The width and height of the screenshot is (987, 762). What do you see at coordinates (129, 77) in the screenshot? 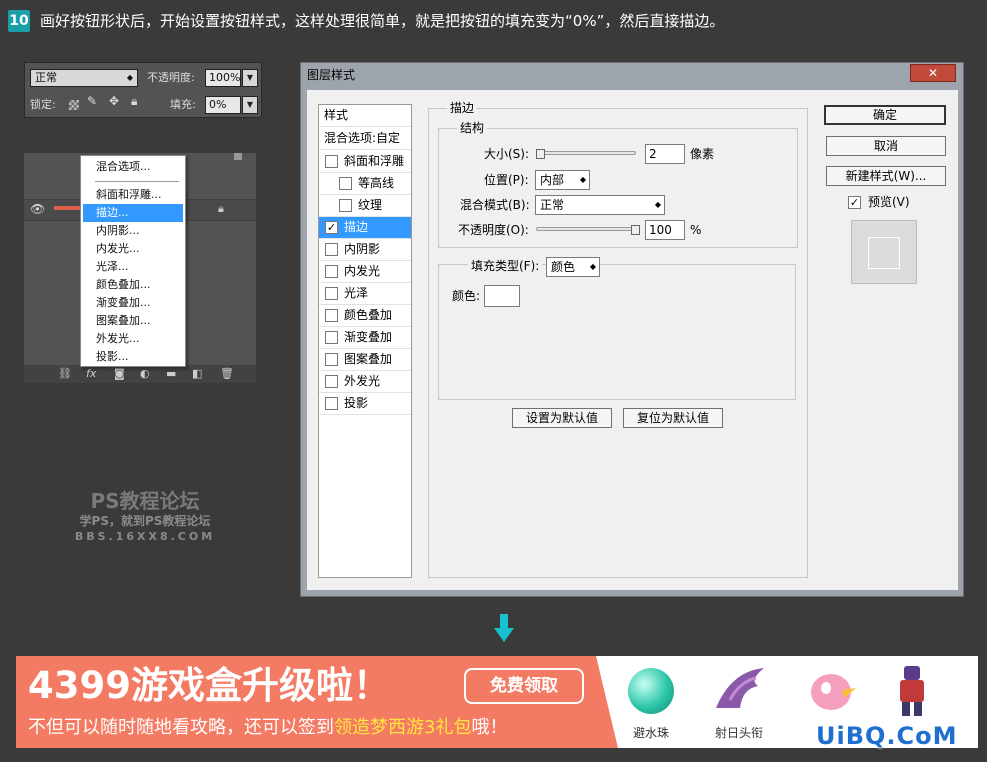
I see `chevron-updown-icon: ◆` at bounding box center [129, 77].